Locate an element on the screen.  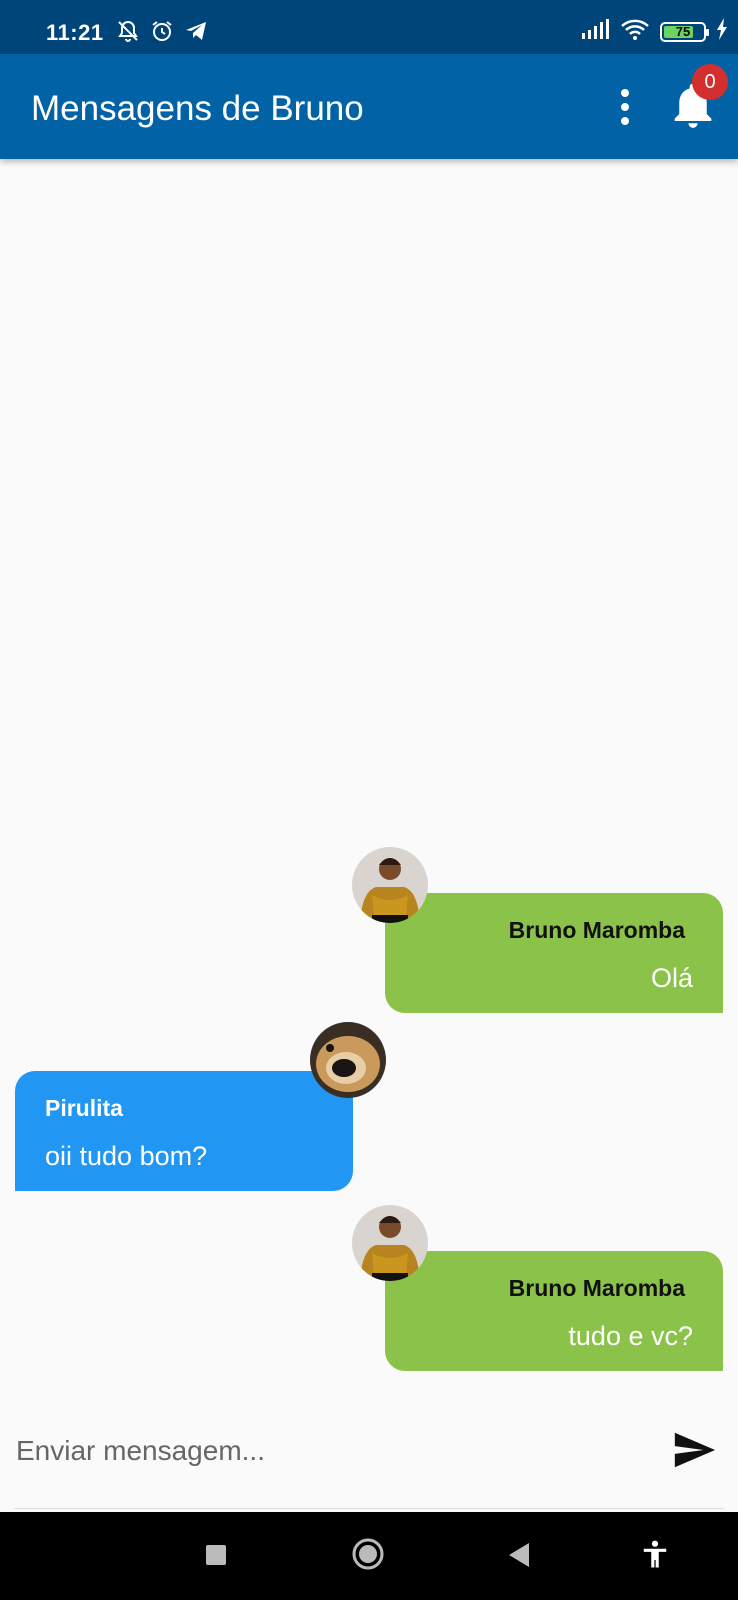
battery-level: 75 is located at coordinates (683, 31).